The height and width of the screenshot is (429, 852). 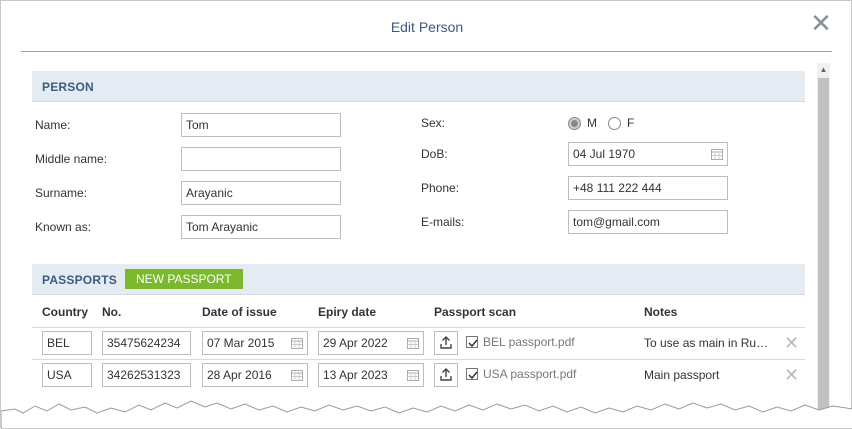 What do you see at coordinates (184, 279) in the screenshot?
I see `new-passport-button: NEW PASSPORT` at bounding box center [184, 279].